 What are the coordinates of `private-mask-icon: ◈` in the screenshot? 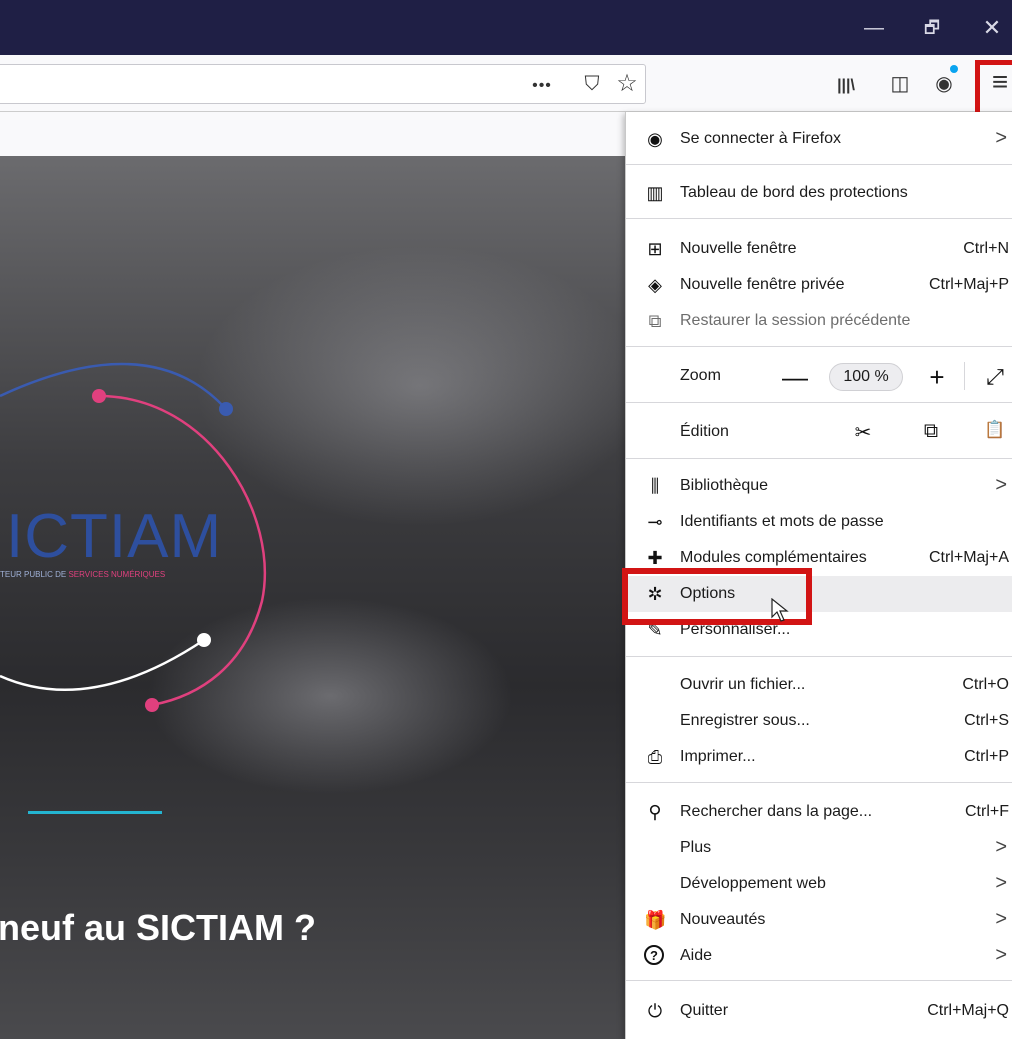 It's located at (655, 285).